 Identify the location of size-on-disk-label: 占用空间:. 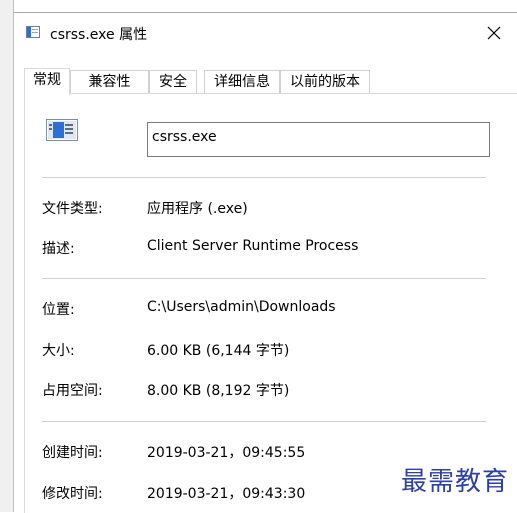
(72, 391).